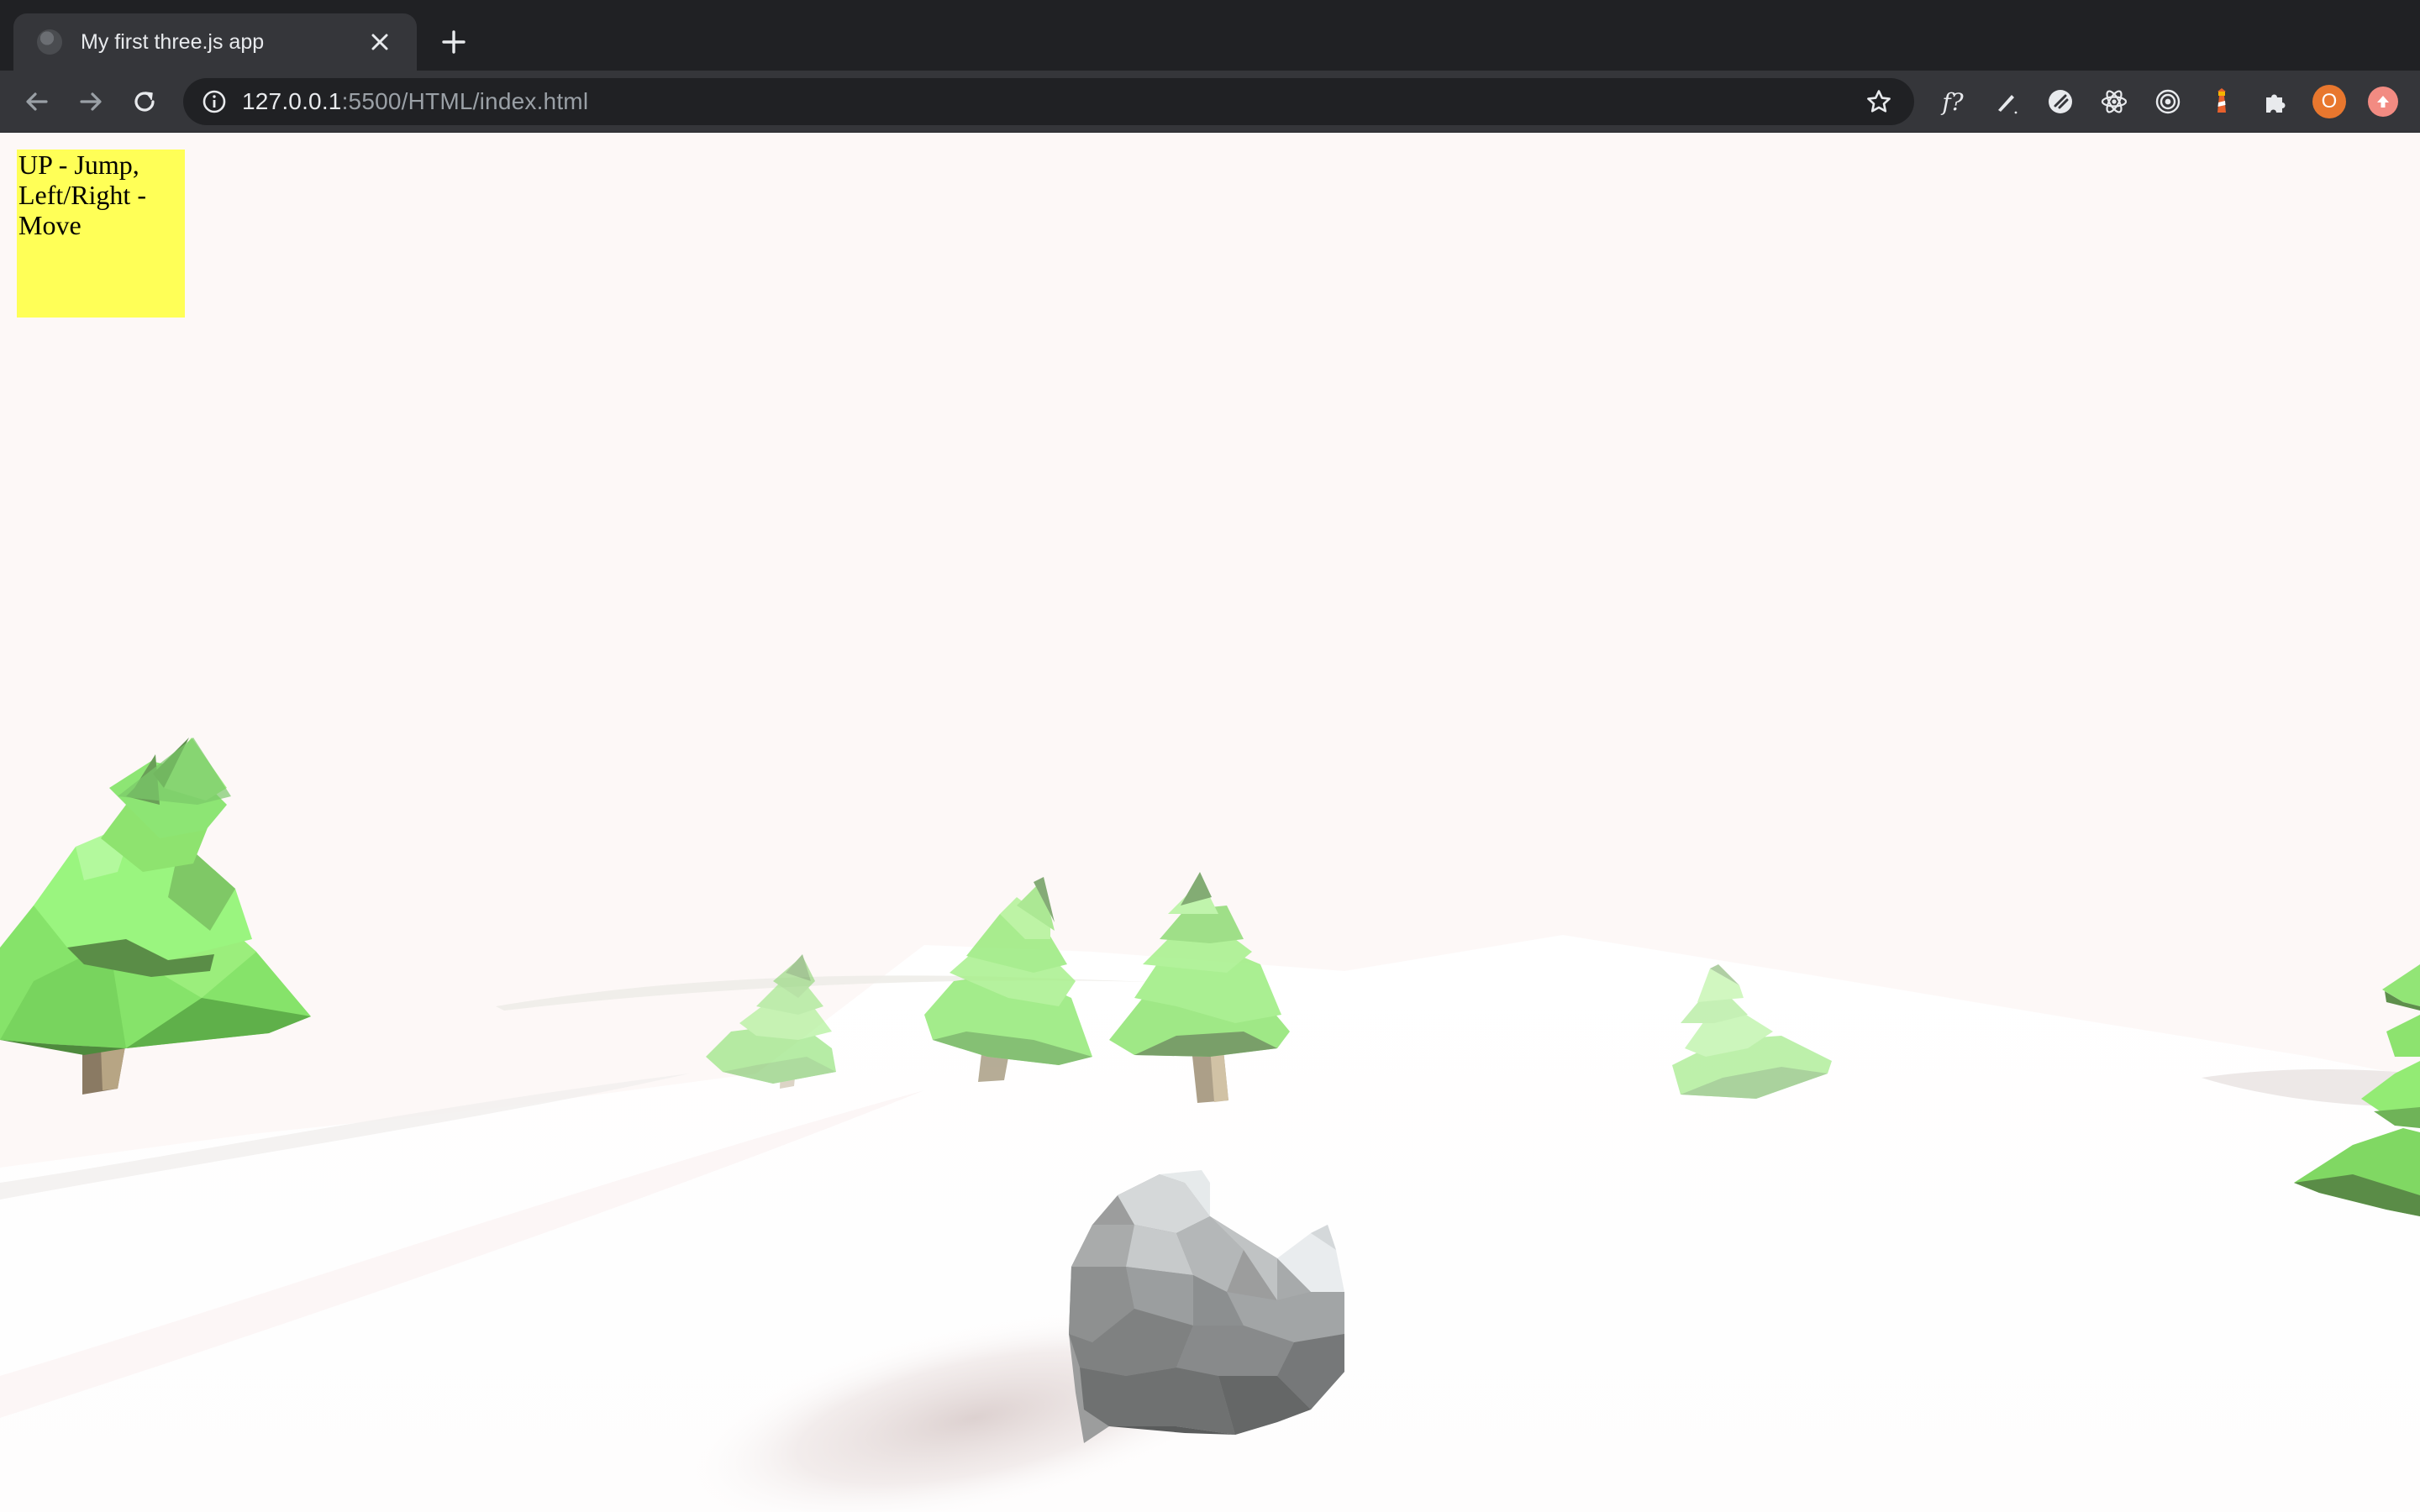  I want to click on lighthouse-icon, so click(2221, 101).